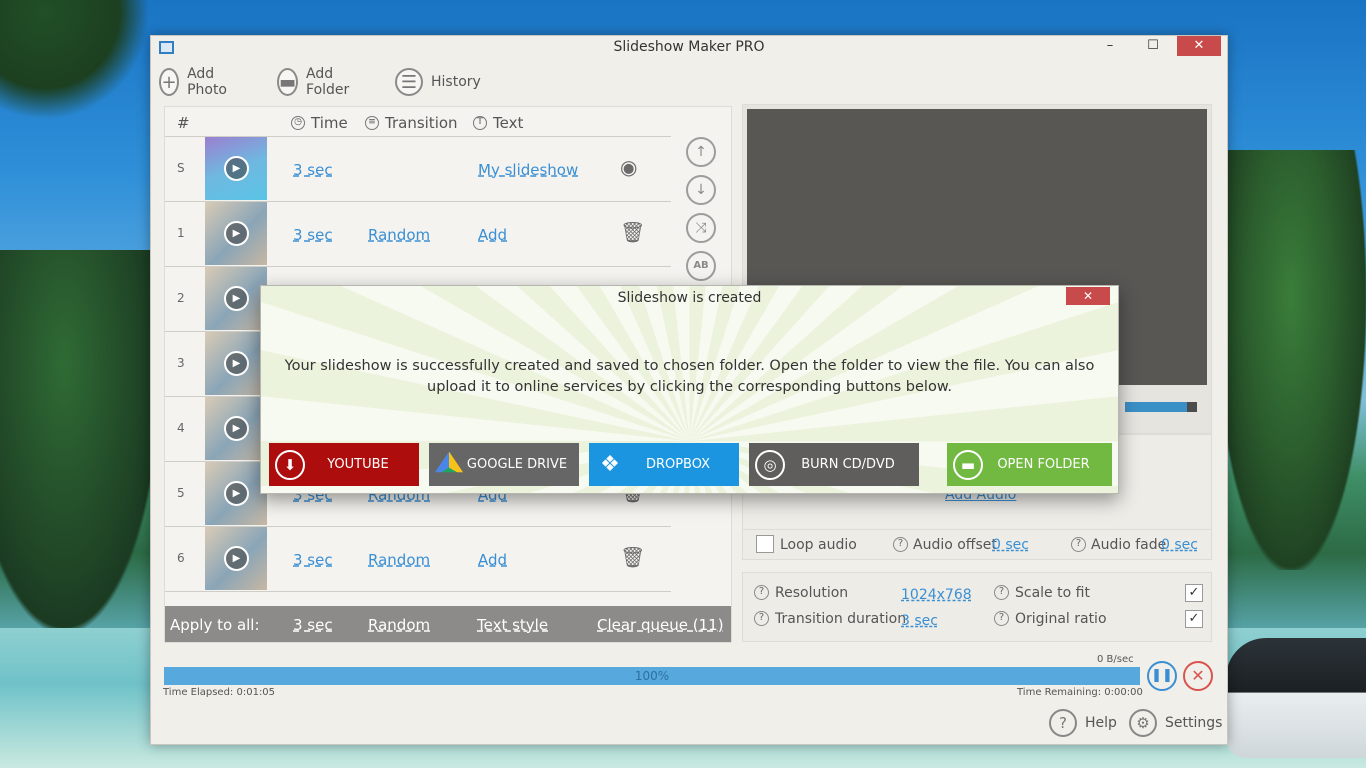 This screenshot has width=1366, height=768. I want to click on row-number: 6, so click(181, 558).